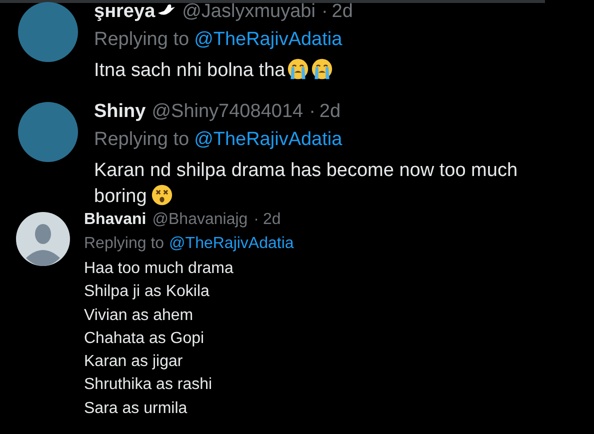 This screenshot has height=434, width=594. I want to click on user-handle: @Bhavaniajg, so click(200, 220).